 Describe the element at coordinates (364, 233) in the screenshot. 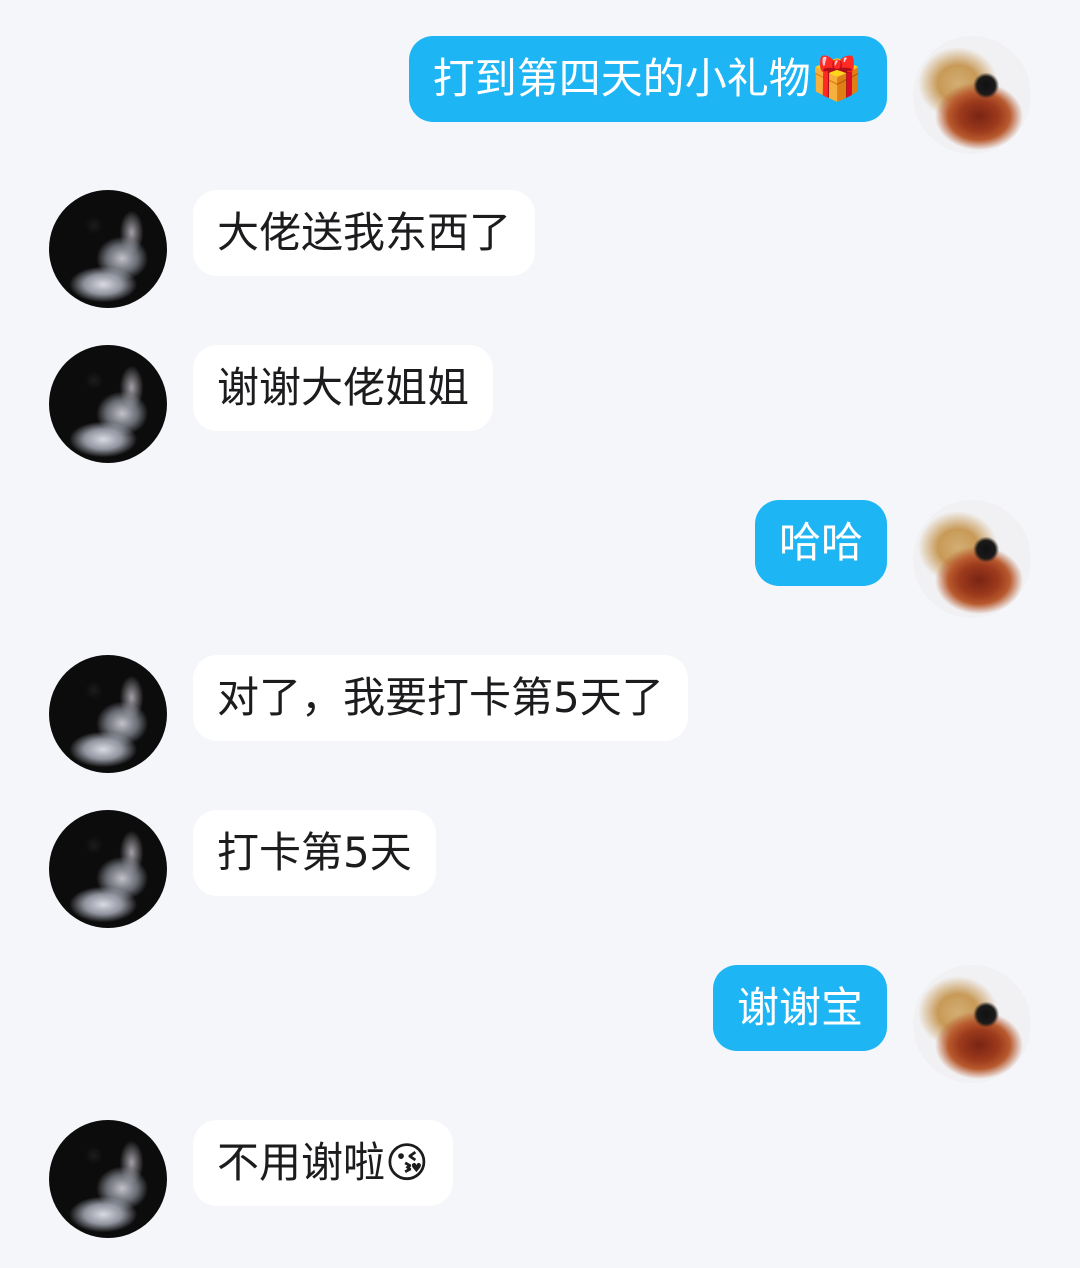

I see `message-bubble-incoming: 大佬送我东西了` at that location.